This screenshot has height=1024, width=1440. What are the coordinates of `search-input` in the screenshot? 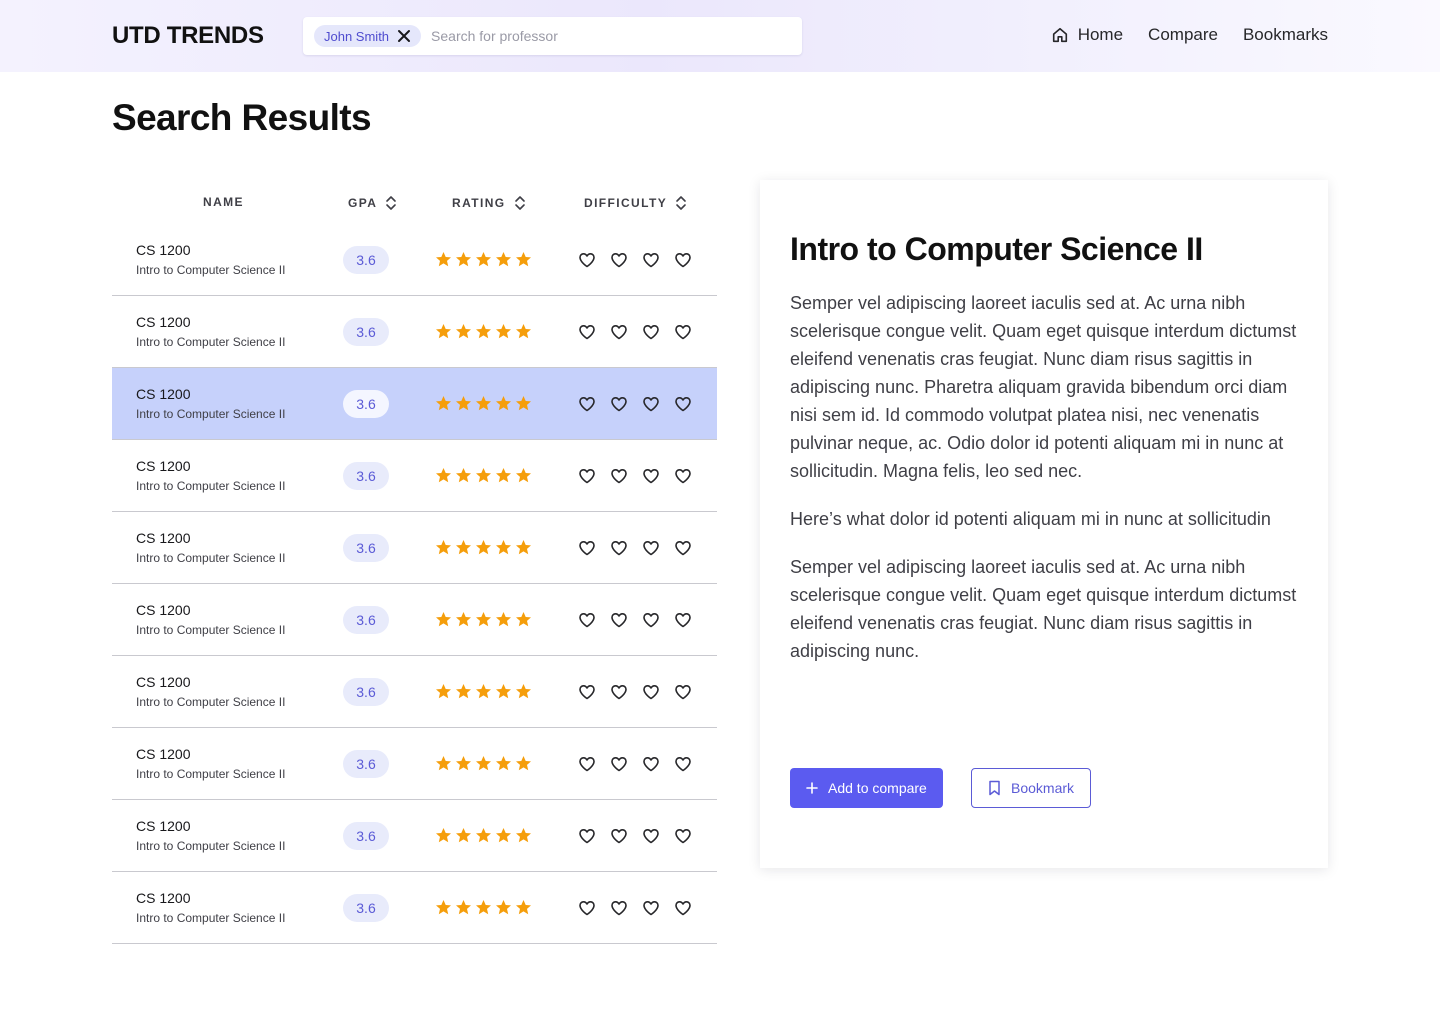 It's located at (601, 36).